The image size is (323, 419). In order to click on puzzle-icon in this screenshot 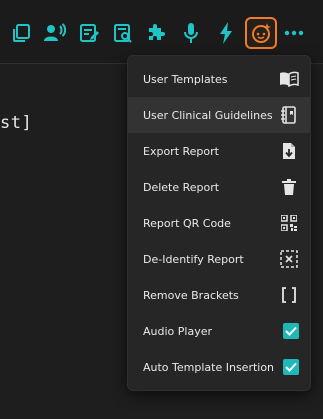, I will do `click(157, 32)`.